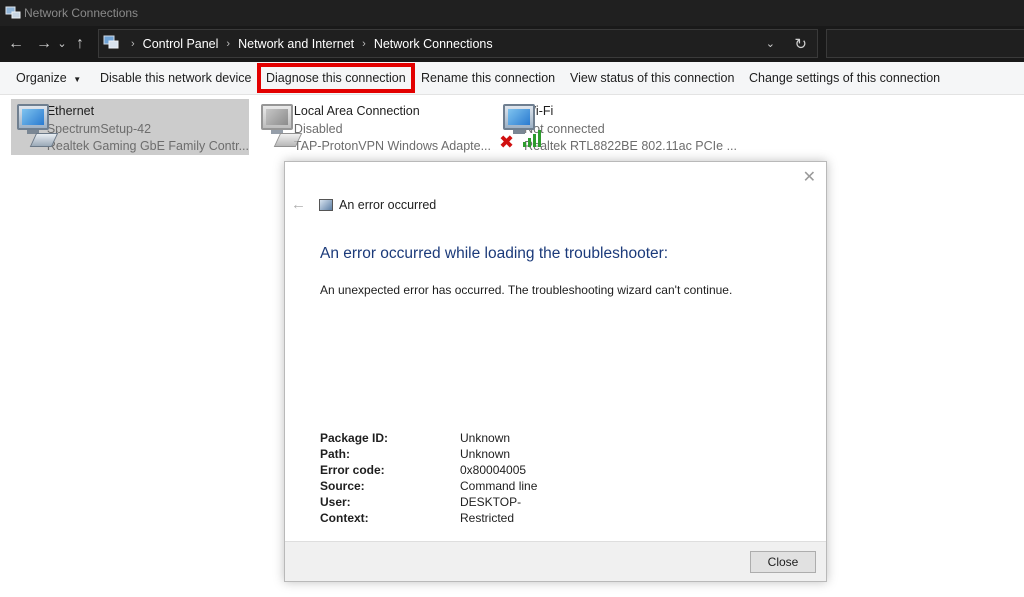 The height and width of the screenshot is (597, 1024). Describe the element at coordinates (296, 44) in the screenshot. I see `breadcrumb-network-and-internet: Network and Internet` at that location.